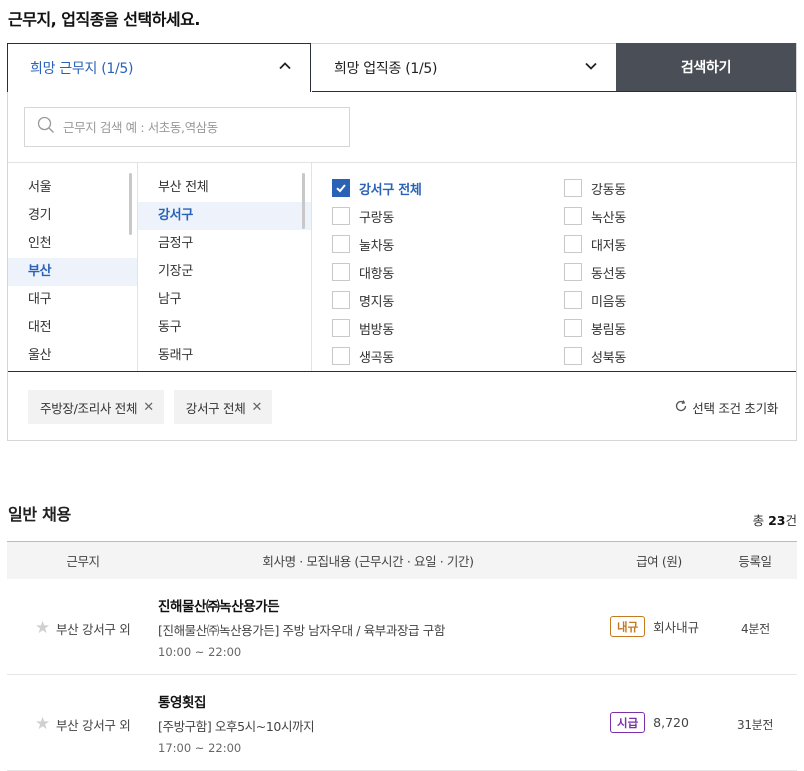 This screenshot has width=804, height=771. I want to click on region-list: 서울 경기 인천 부산 대구 대전 울산, so click(73, 267).